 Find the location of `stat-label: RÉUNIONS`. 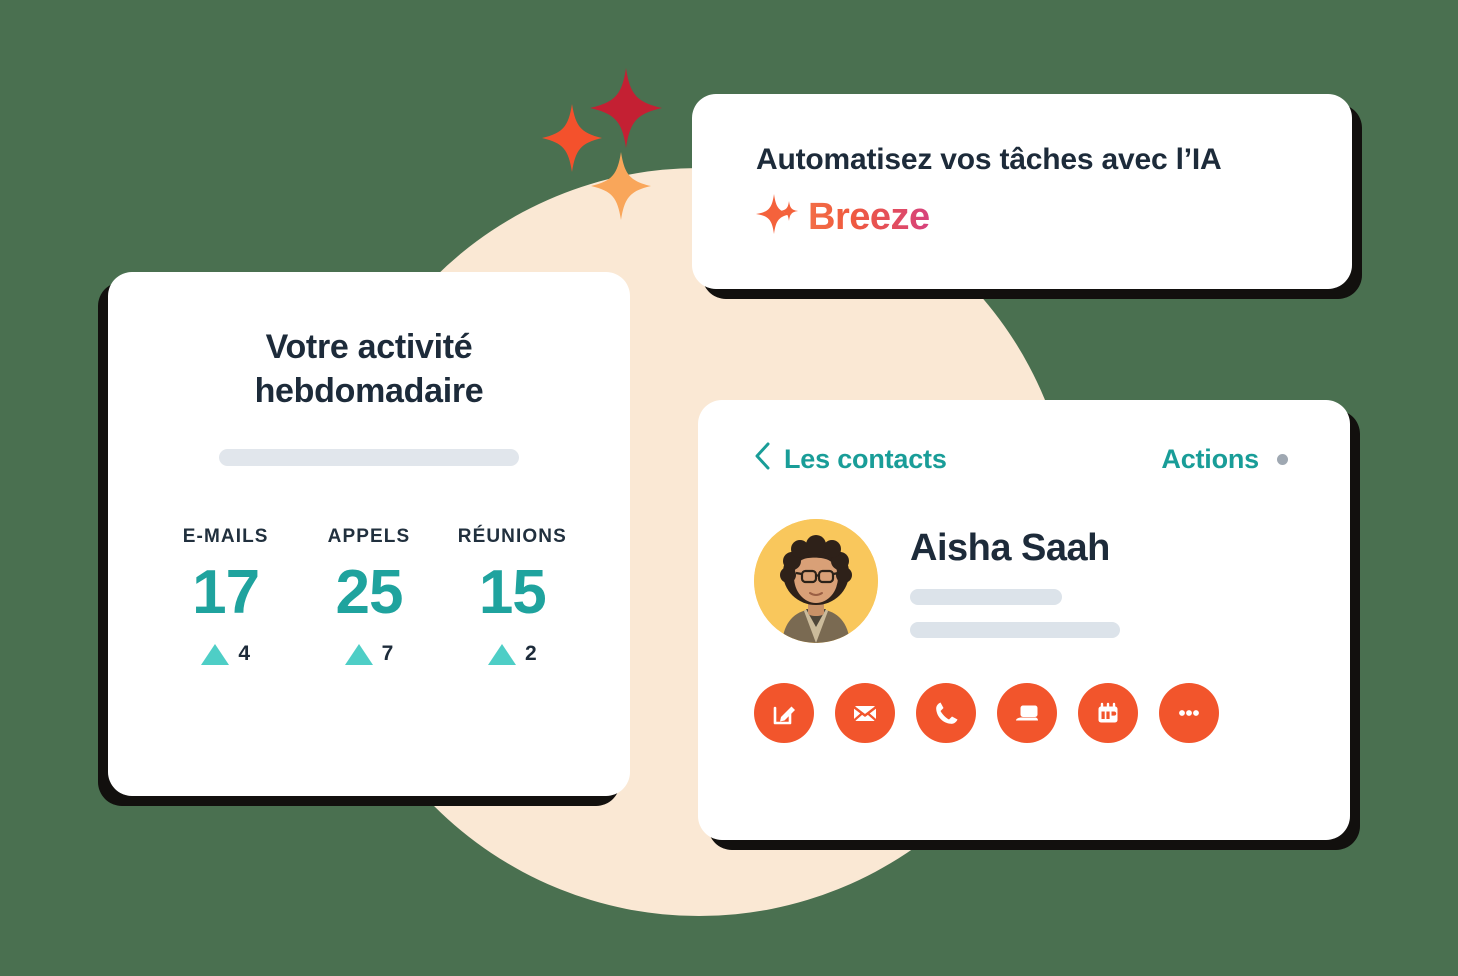

stat-label: RÉUNIONS is located at coordinates (512, 537).